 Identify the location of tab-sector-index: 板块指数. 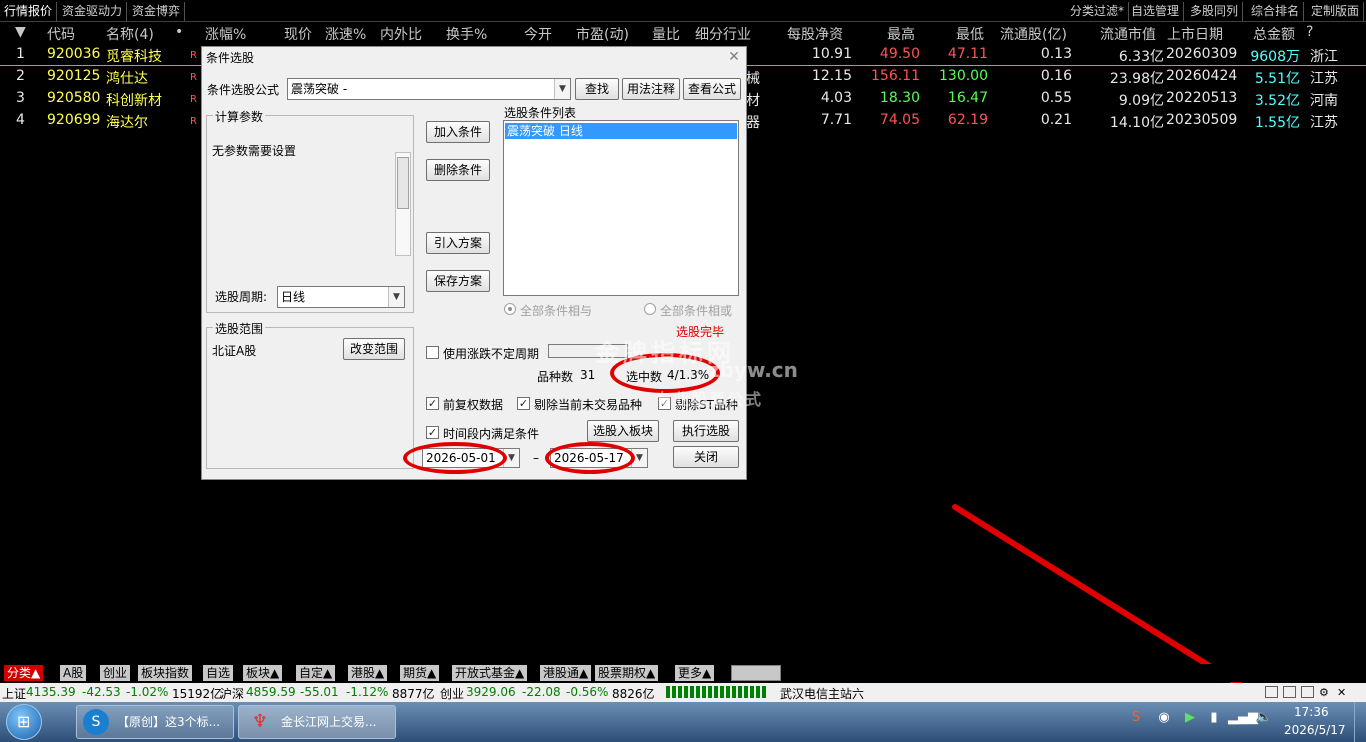
(166, 673).